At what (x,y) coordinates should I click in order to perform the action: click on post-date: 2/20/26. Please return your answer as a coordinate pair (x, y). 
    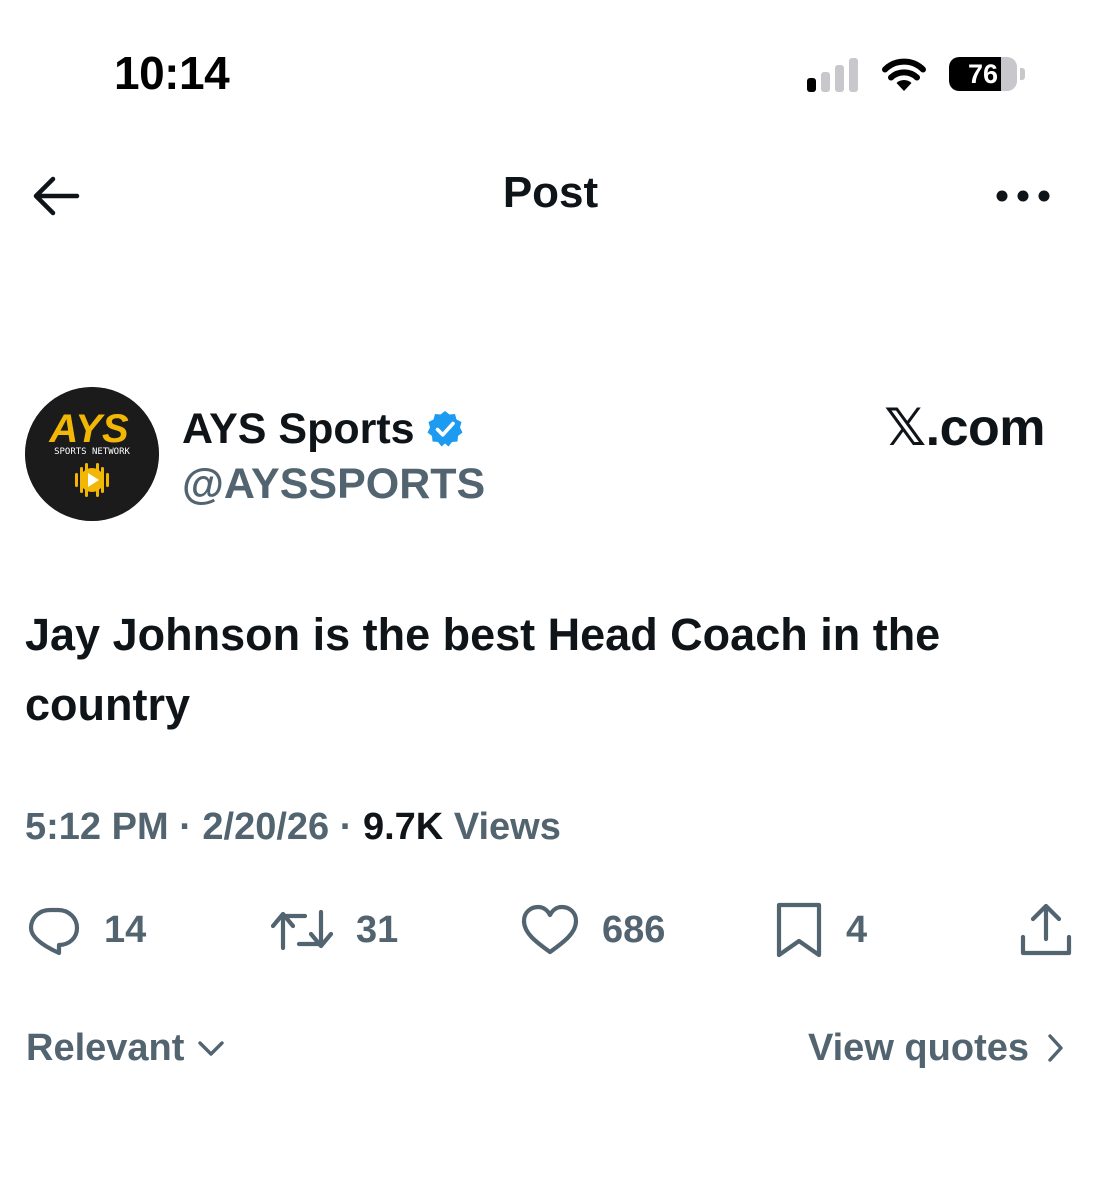
    Looking at the image, I should click on (265, 827).